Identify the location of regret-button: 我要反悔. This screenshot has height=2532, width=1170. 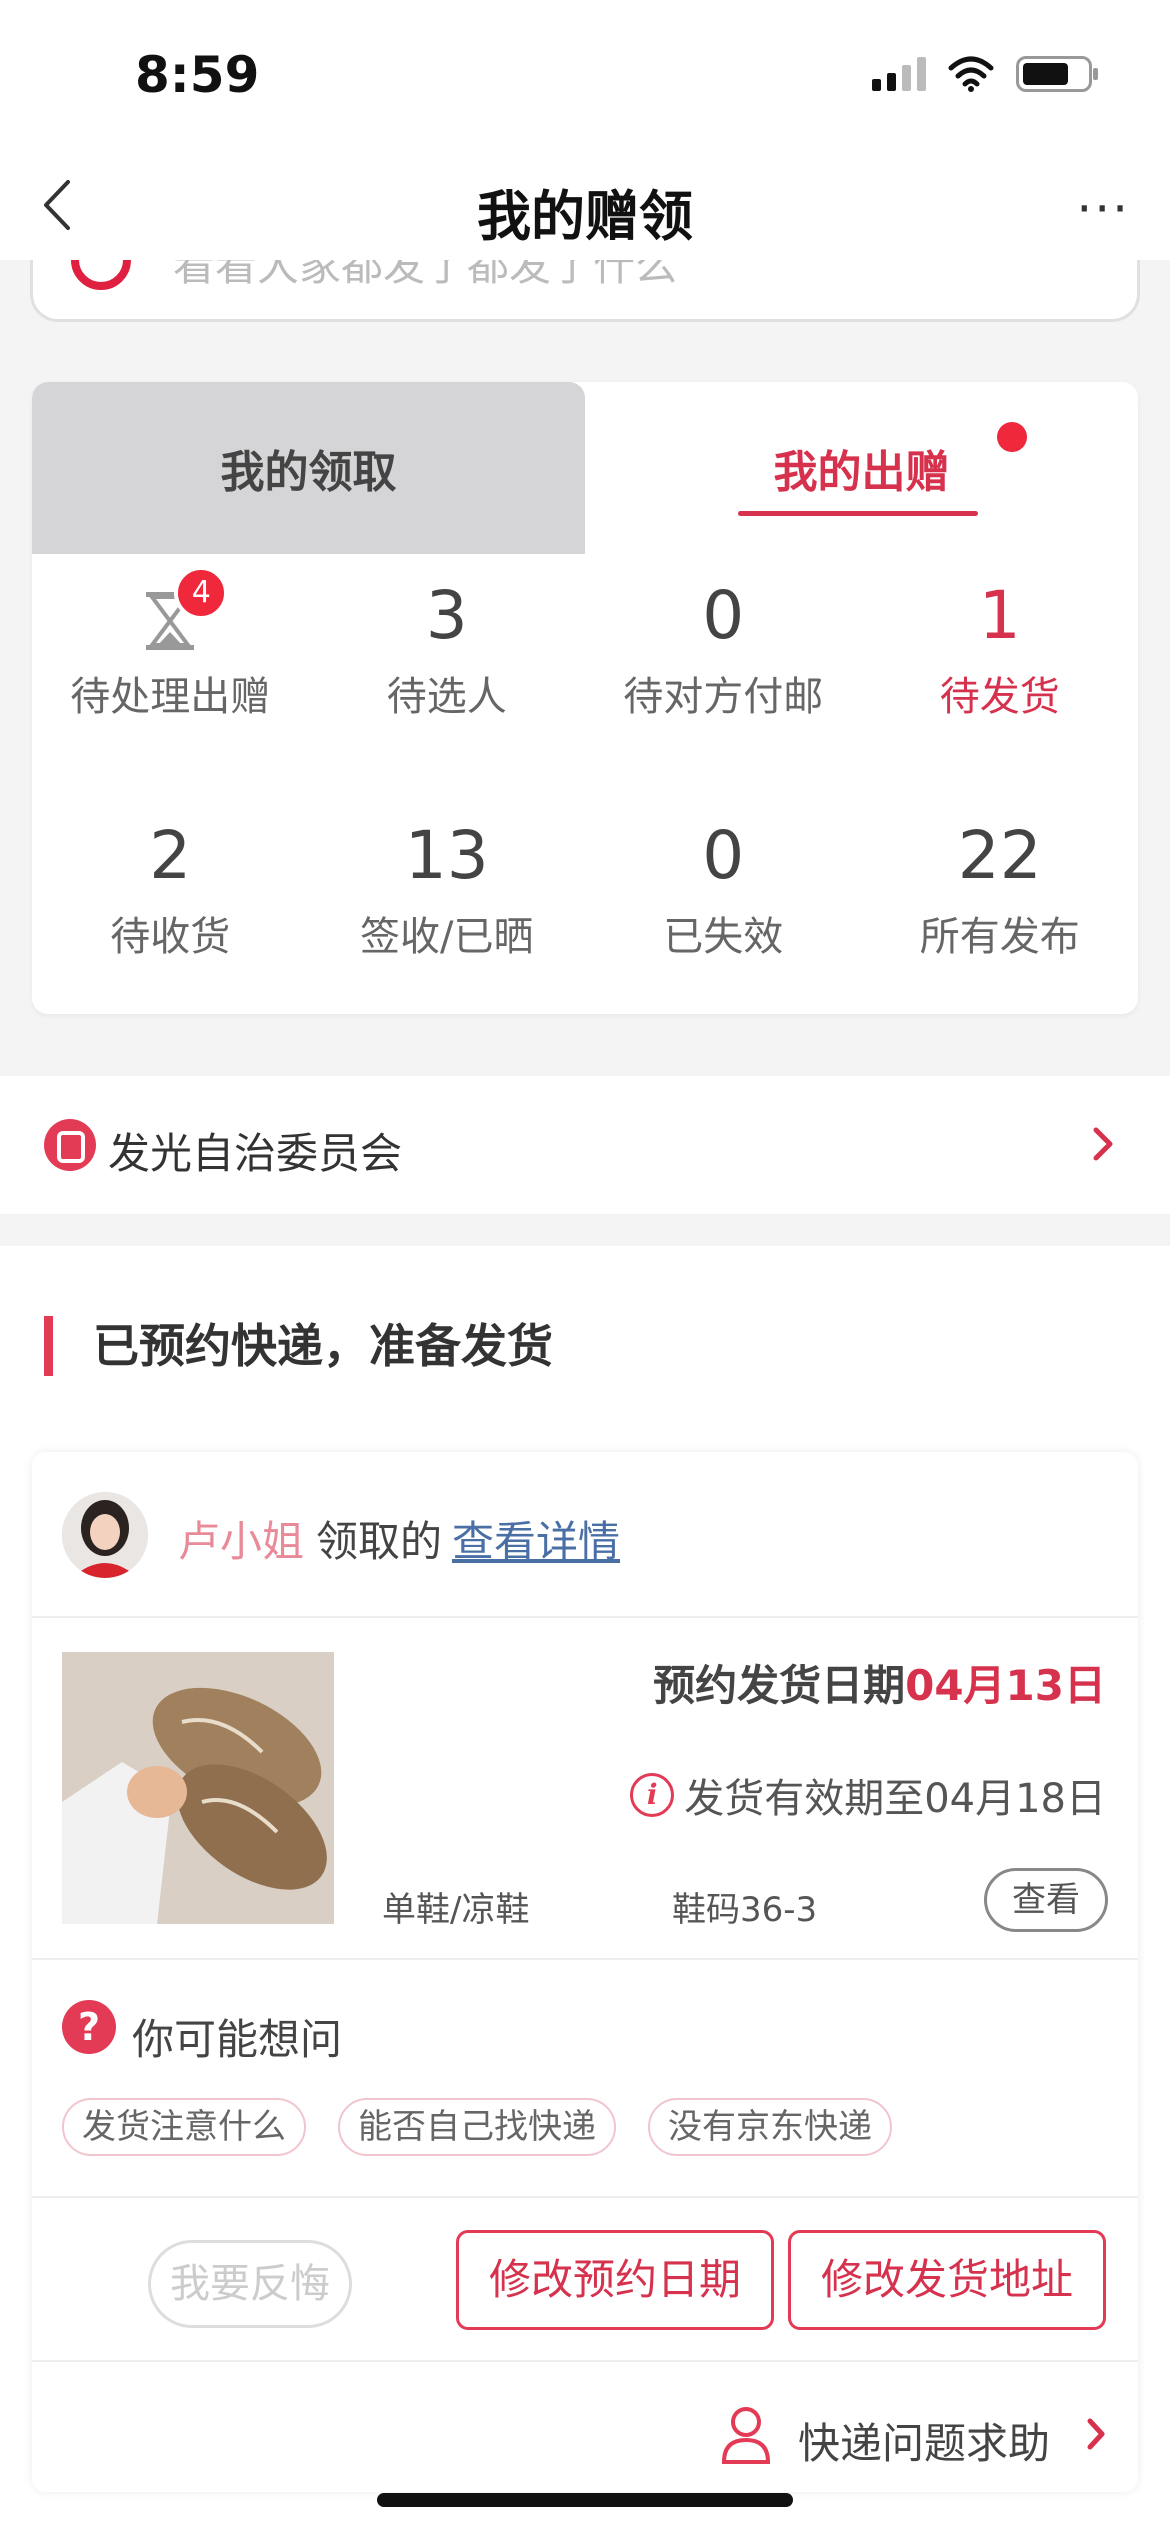
(250, 2284).